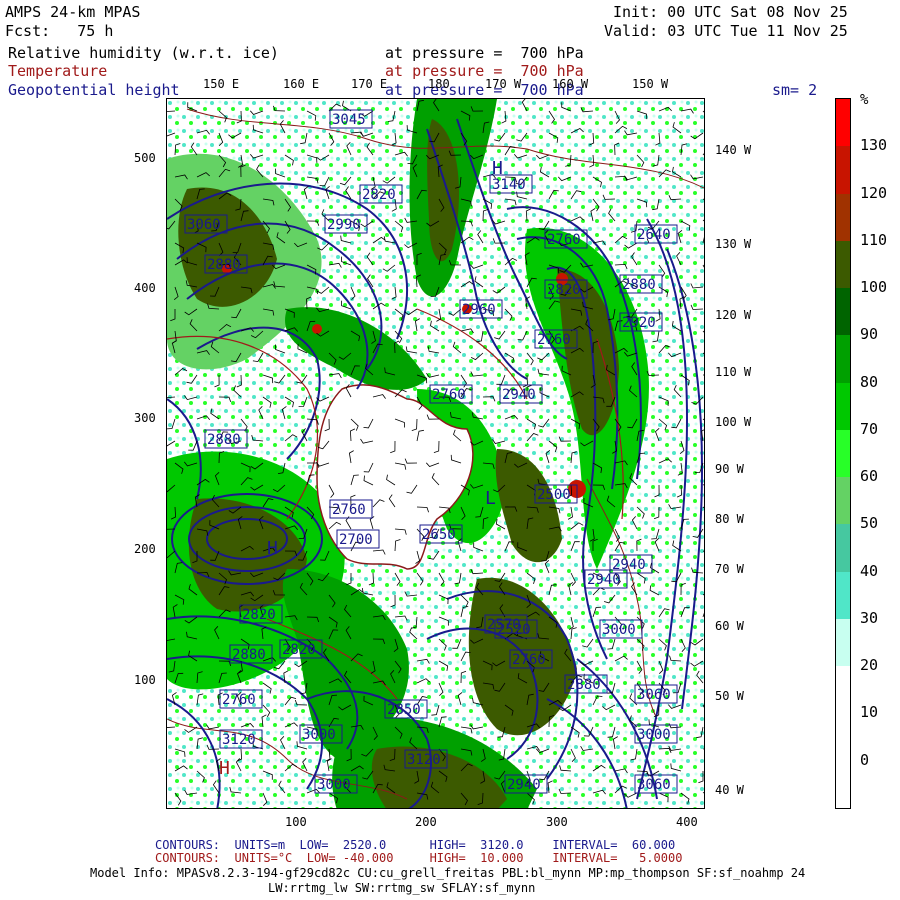 The image size is (900, 900). What do you see at coordinates (490, 498) in the screenshot?
I see `low-pressure-marker: L` at bounding box center [490, 498].